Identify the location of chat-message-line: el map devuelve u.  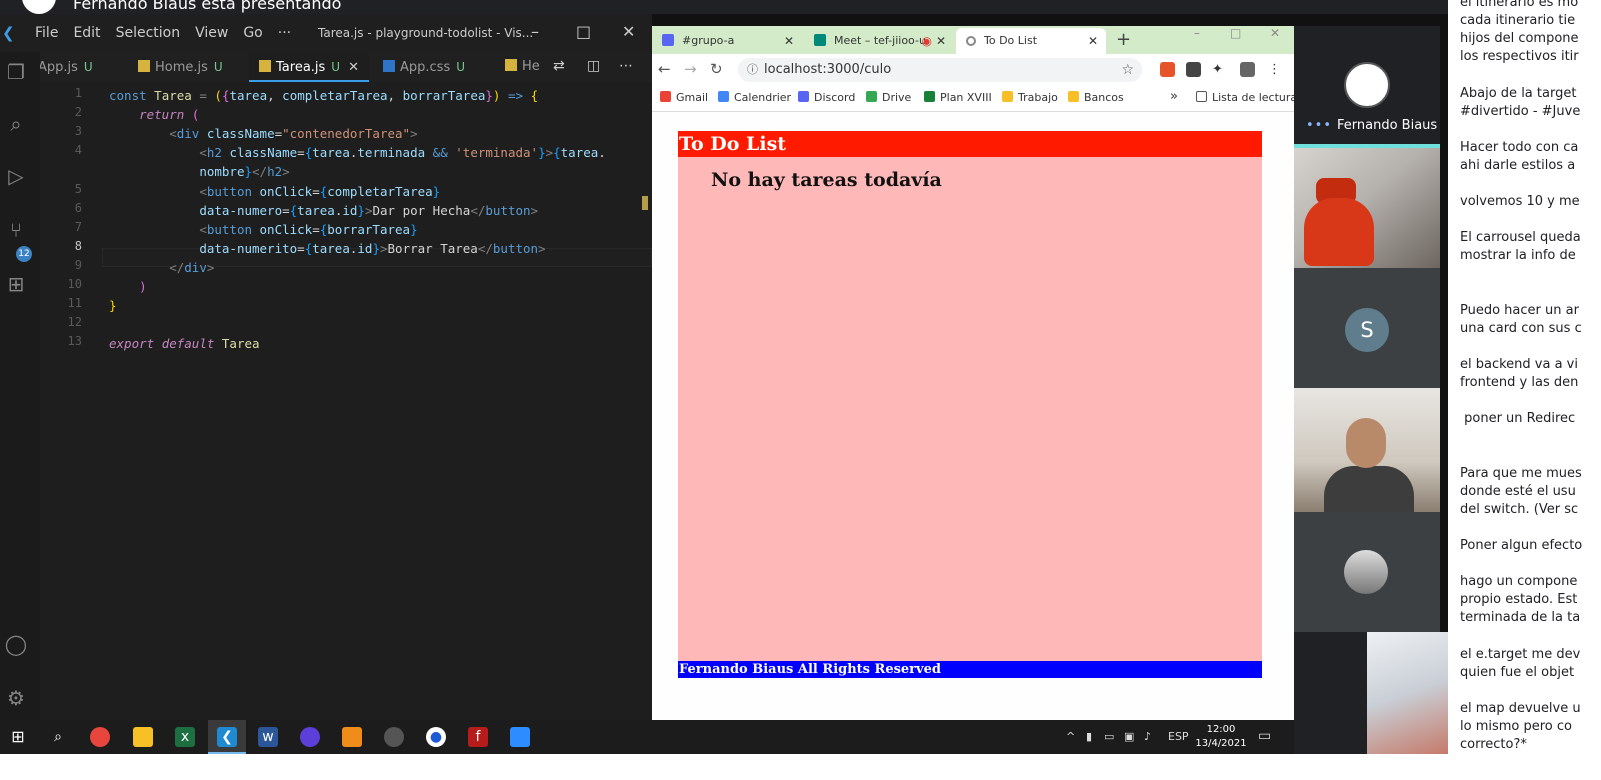
(1520, 708).